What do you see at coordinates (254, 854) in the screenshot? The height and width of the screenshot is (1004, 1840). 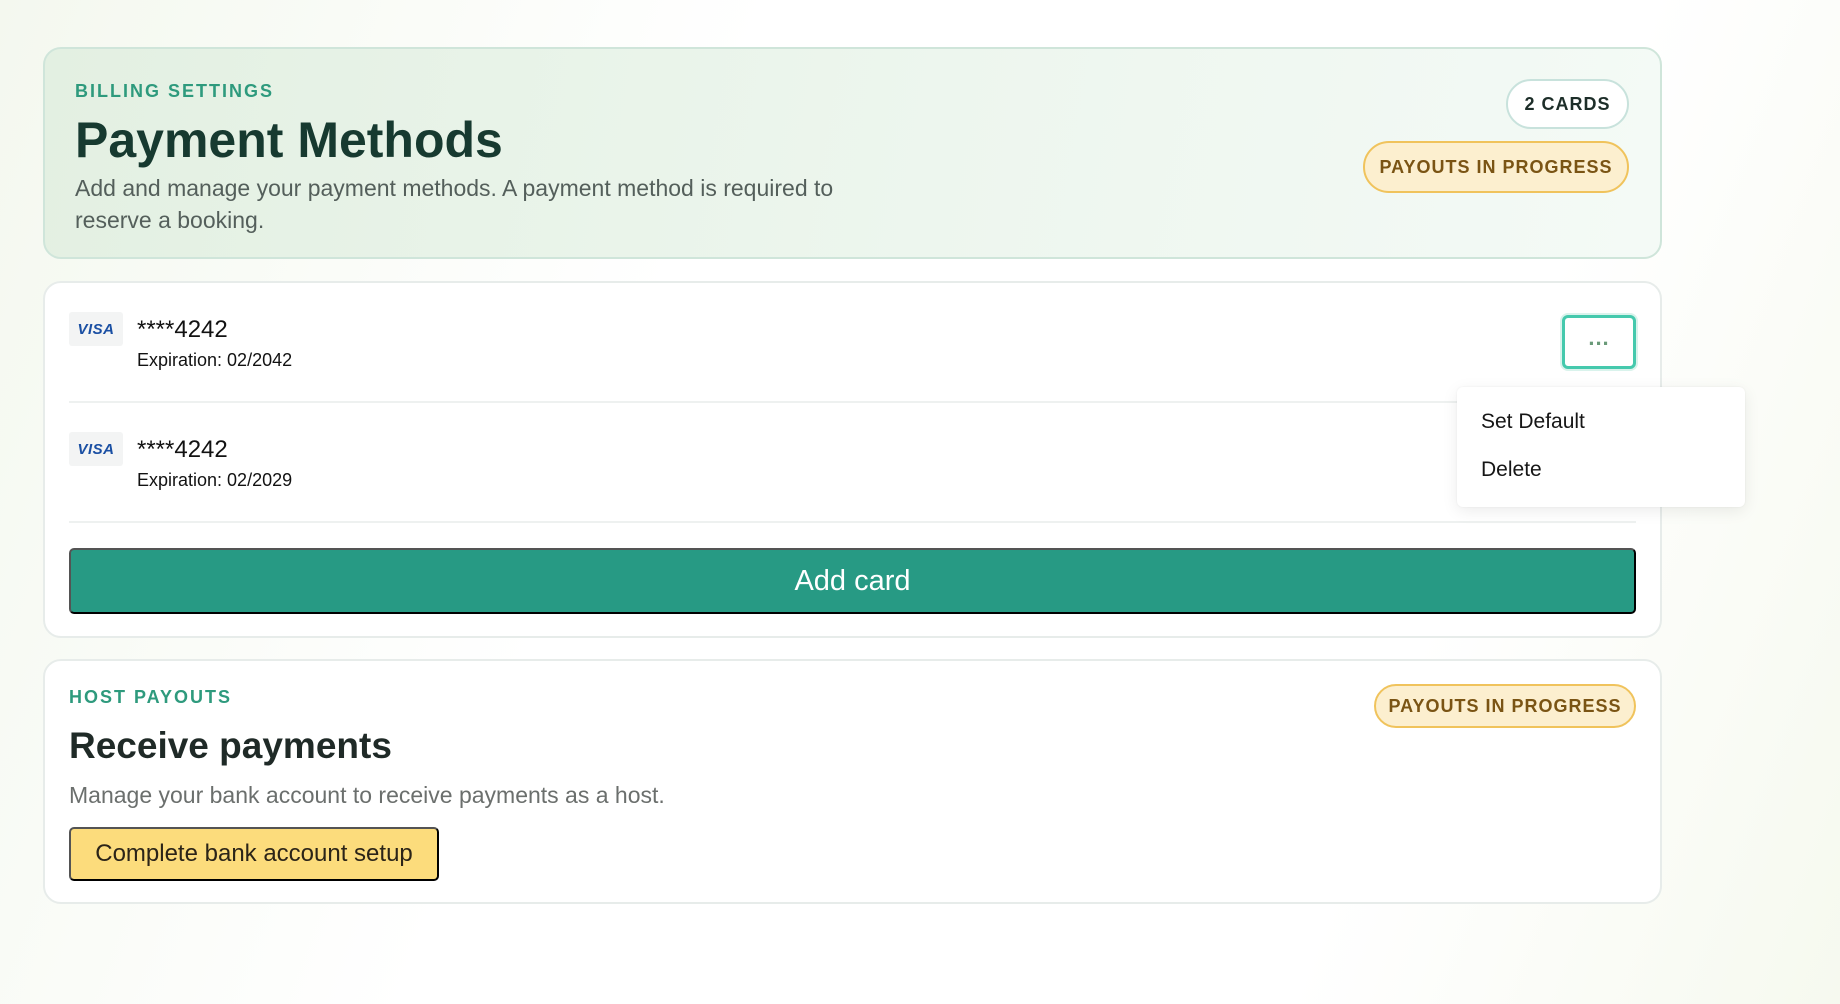 I see `complete-bank-setup-button: Complete bank account setup` at bounding box center [254, 854].